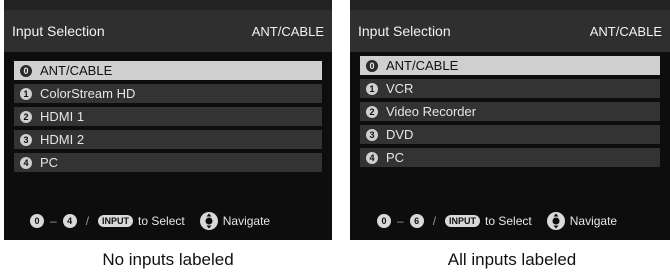 Image resolution: width=670 pixels, height=276 pixels. I want to click on help-bar: 0 – 6 / INPUT to Select Navigate, so click(510, 221).